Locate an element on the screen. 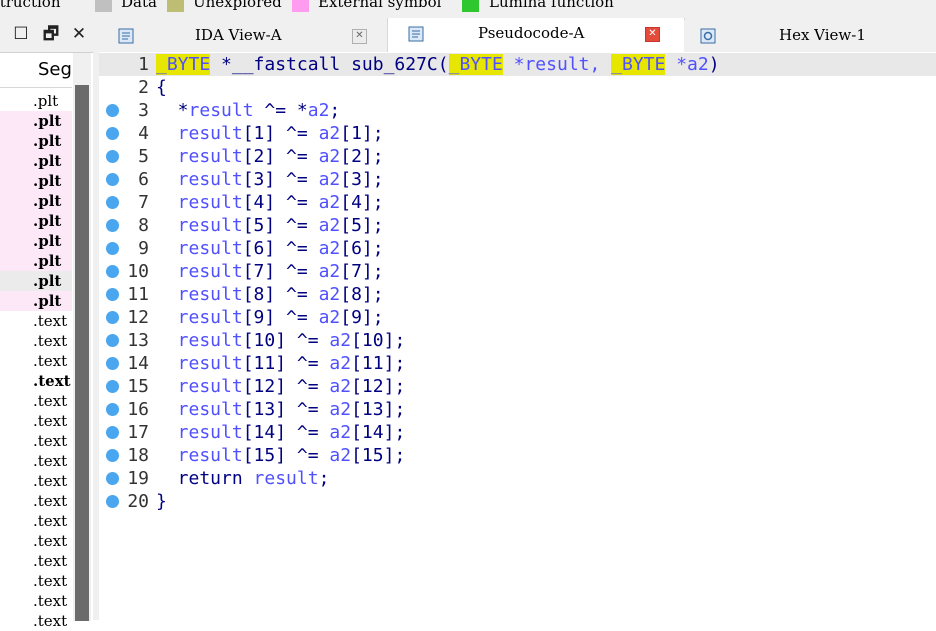  segment-column-header: Seg is located at coordinates (36, 70).